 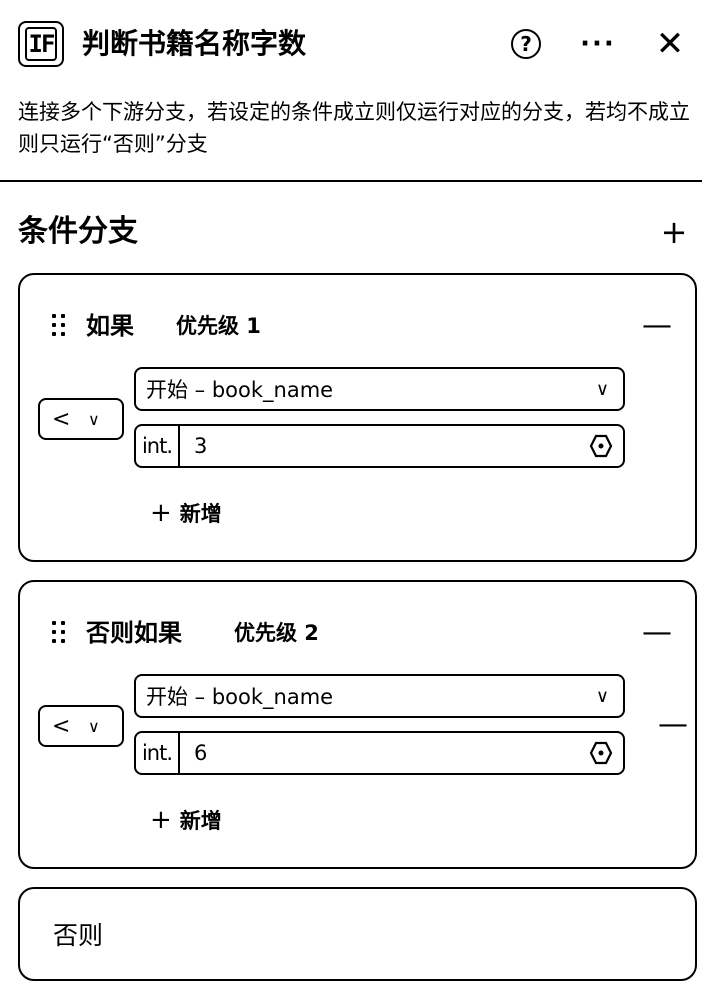 I want to click on right-operand-input: int. 3, so click(x=379, y=446).